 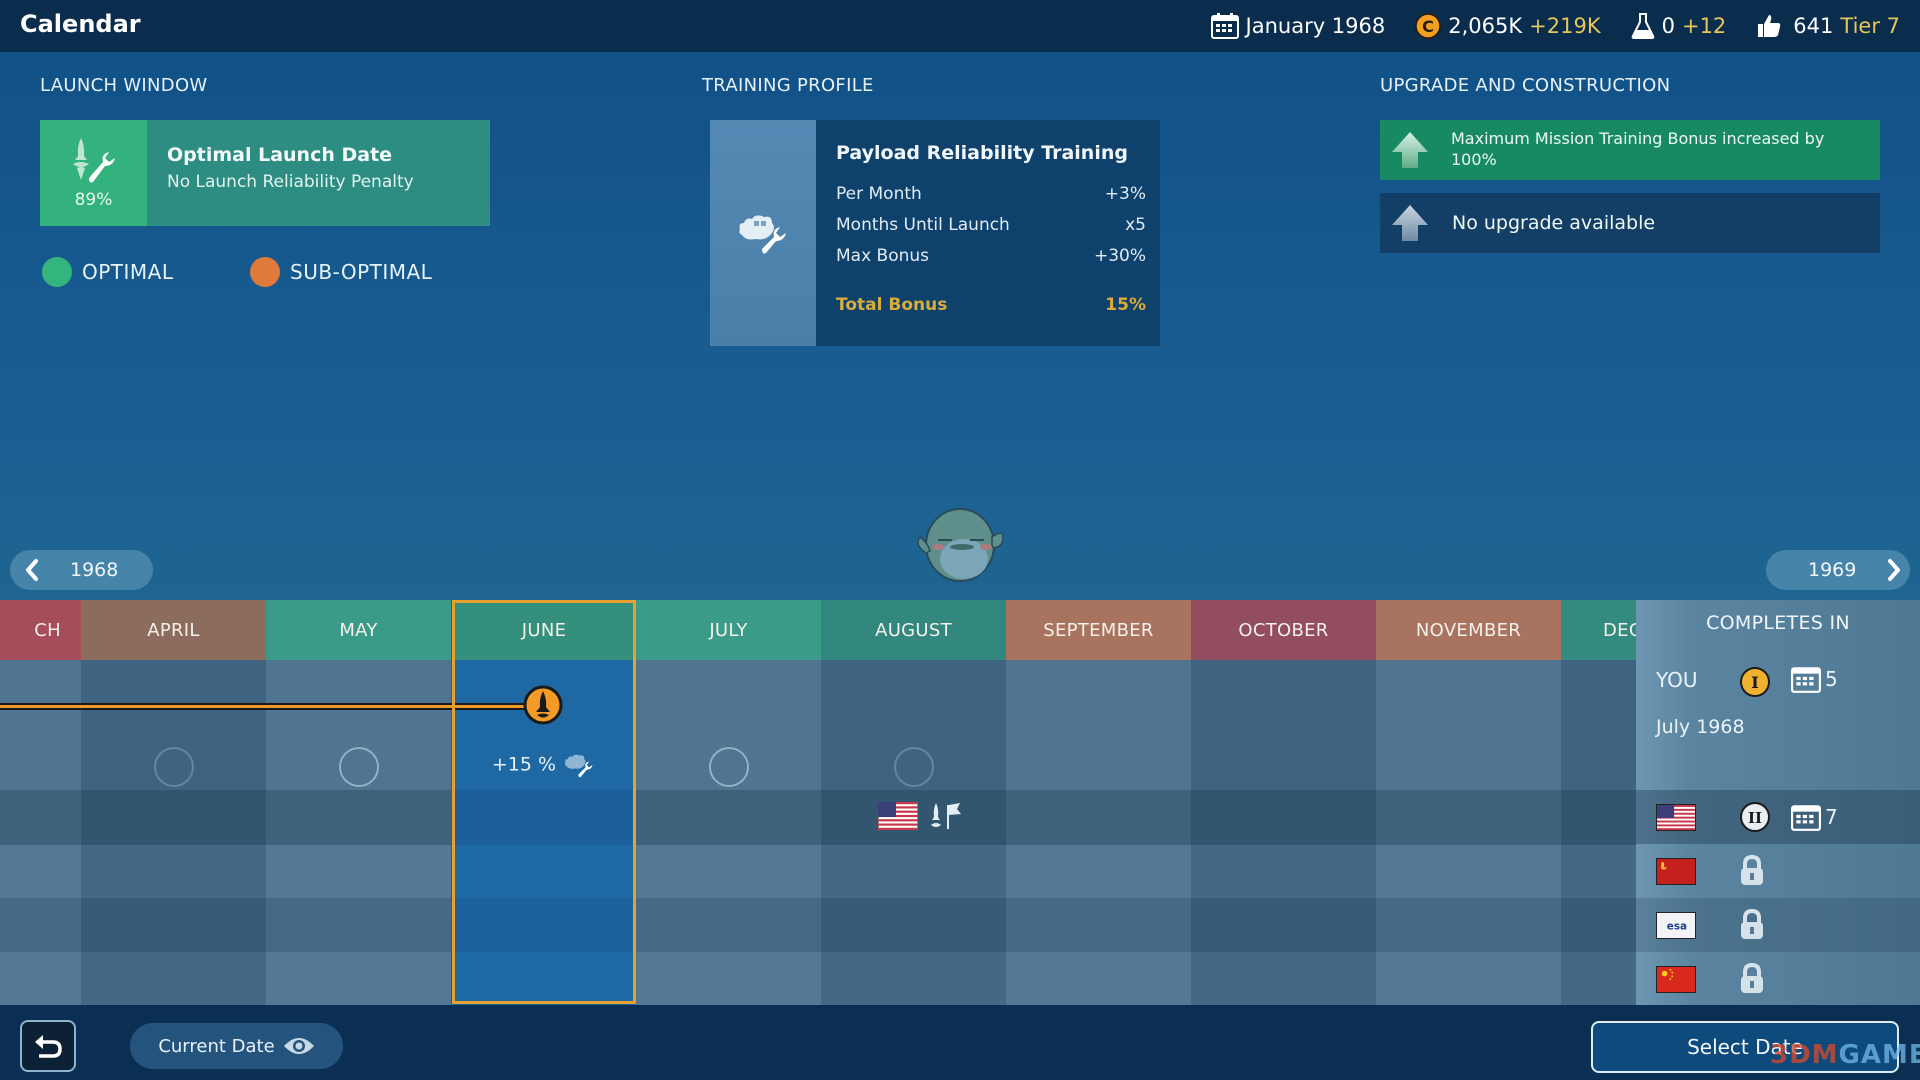 What do you see at coordinates (1778, 979) in the screenshot?
I see `rival-row-china` at bounding box center [1778, 979].